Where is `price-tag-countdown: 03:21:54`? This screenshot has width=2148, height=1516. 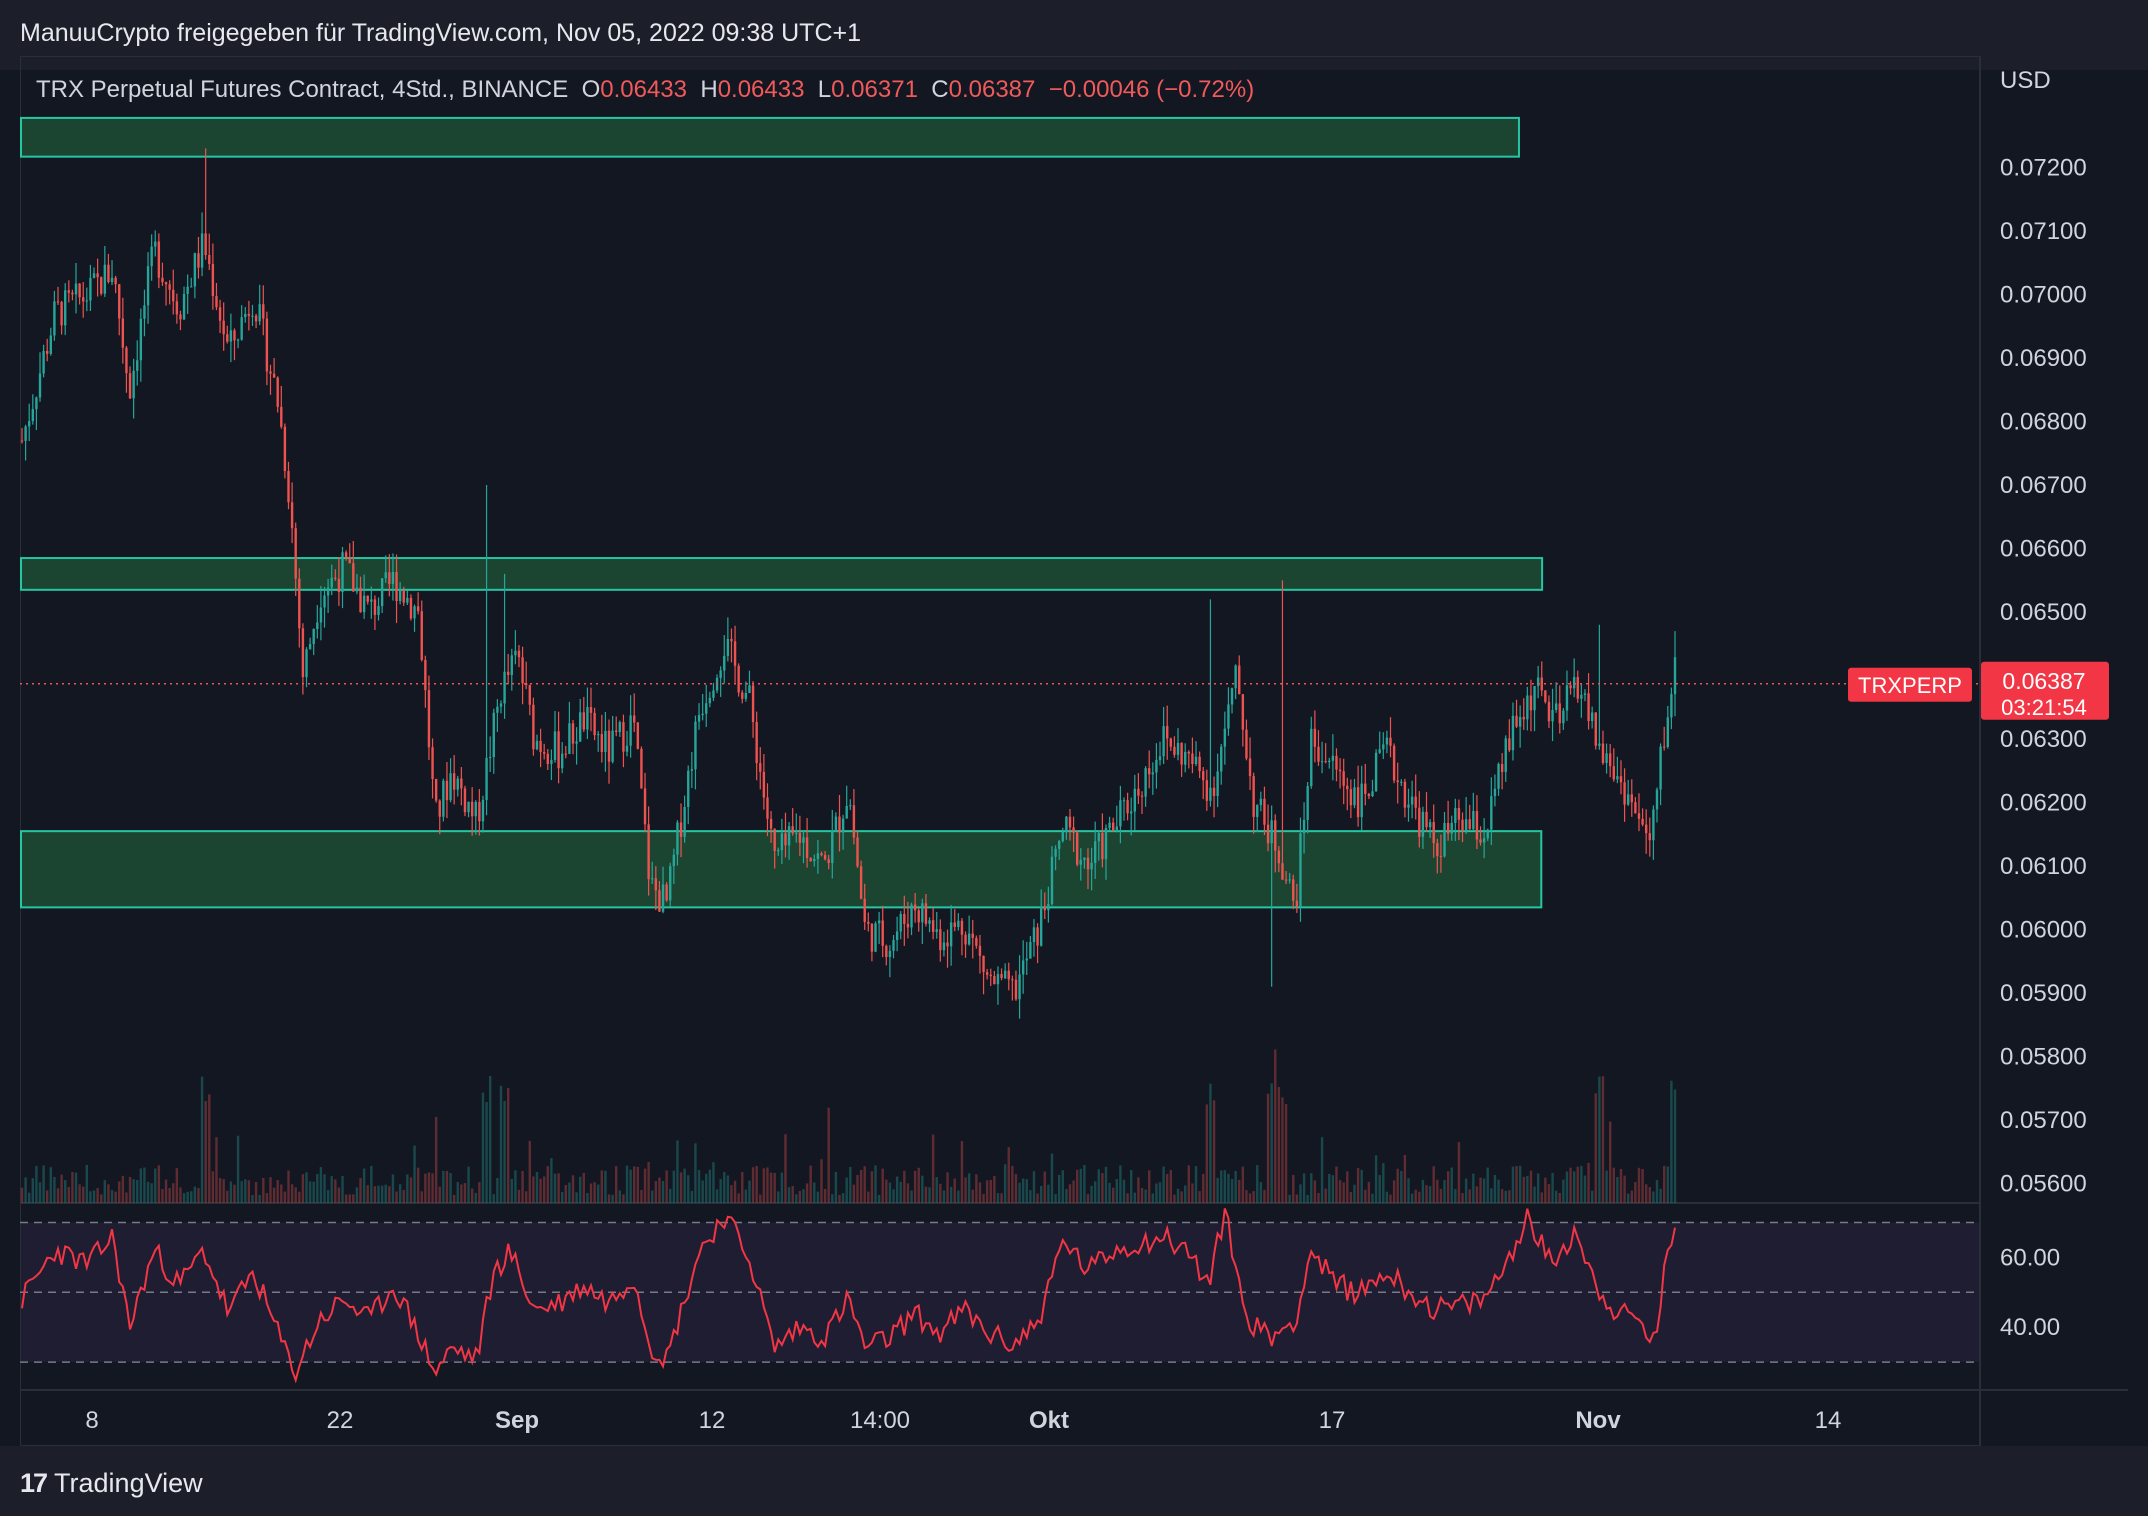 price-tag-countdown: 03:21:54 is located at coordinates (2044, 707).